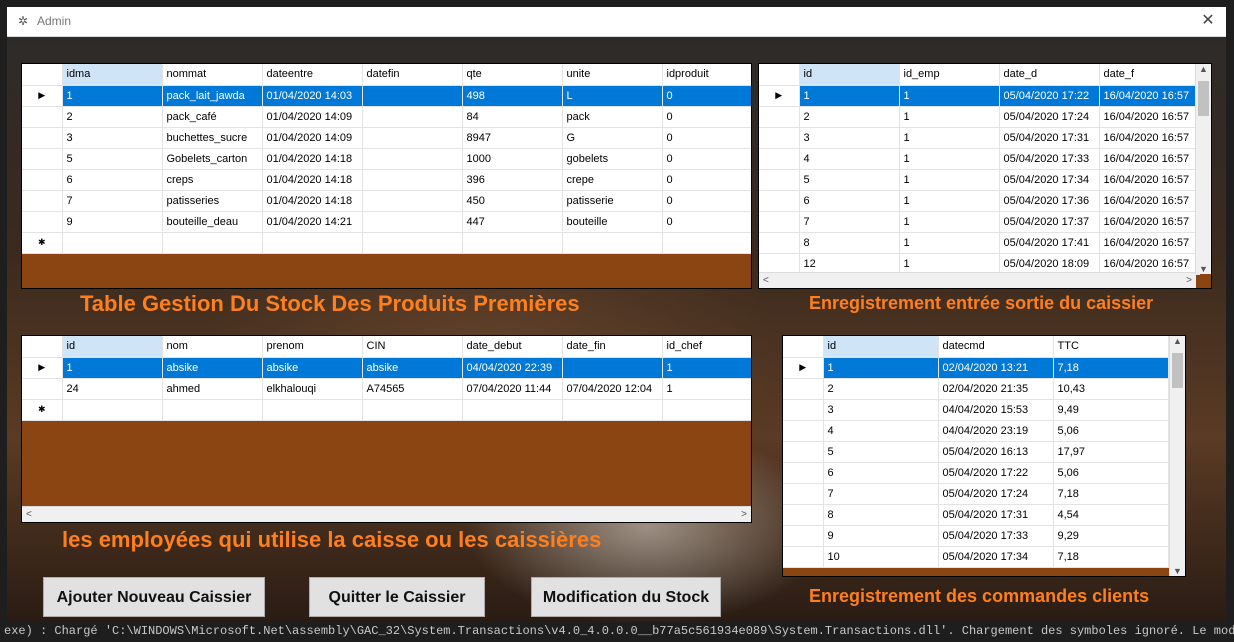 Image resolution: width=1234 pixels, height=642 pixels. Describe the element at coordinates (1111, 473) in the screenshot. I see `cell-ttc: 5,06` at that location.